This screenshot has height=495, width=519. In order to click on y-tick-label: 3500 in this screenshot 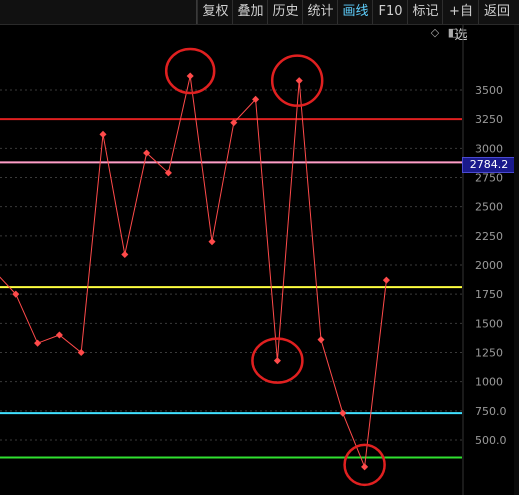, I will do `click(489, 90)`.